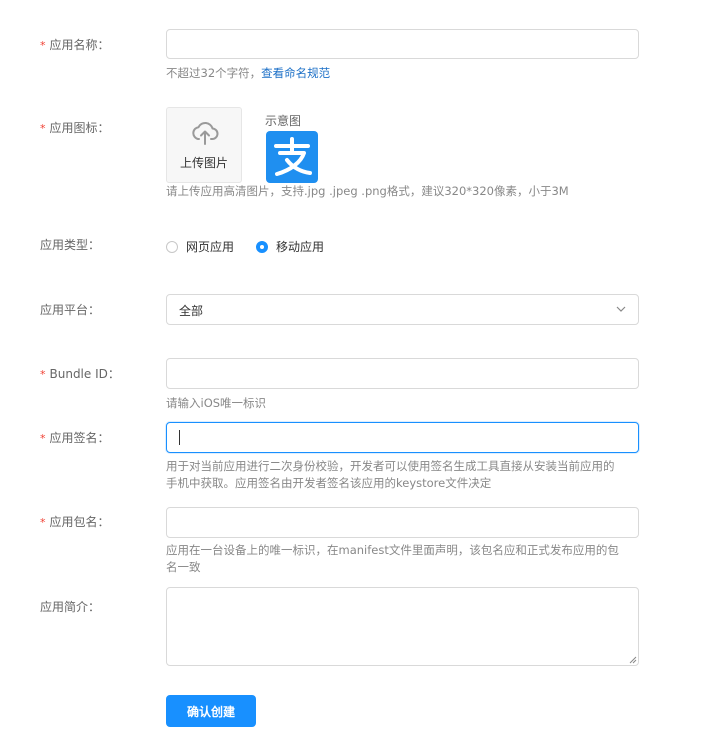 This screenshot has height=745, width=713. What do you see at coordinates (70, 310) in the screenshot?
I see `app-platform-label: 应用平台：` at bounding box center [70, 310].